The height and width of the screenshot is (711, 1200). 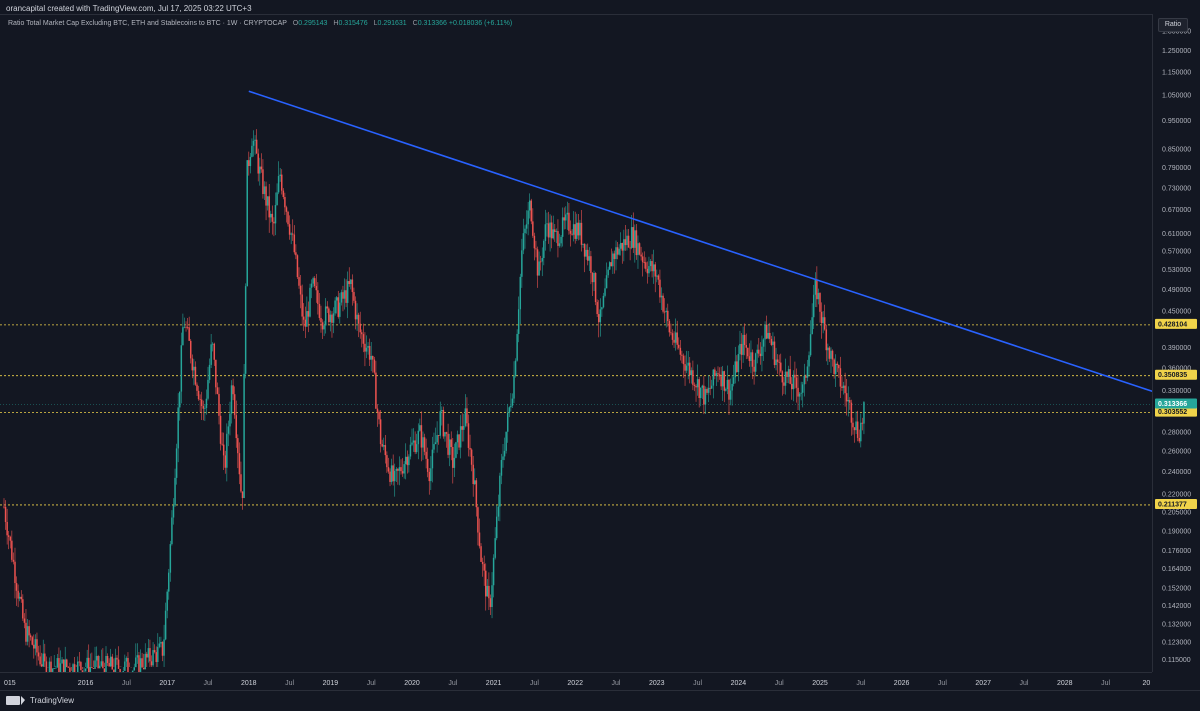 What do you see at coordinates (1176, 290) in the screenshot?
I see `price-tick-12: 0.490000` at bounding box center [1176, 290].